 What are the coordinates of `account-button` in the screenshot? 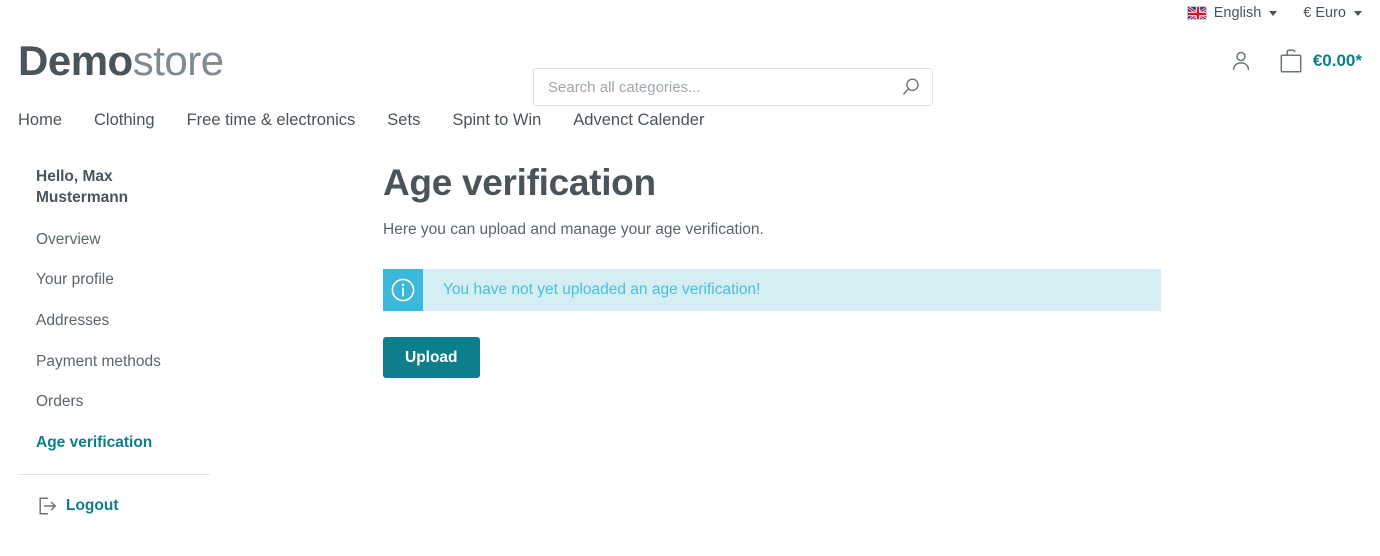 It's located at (1241, 61).